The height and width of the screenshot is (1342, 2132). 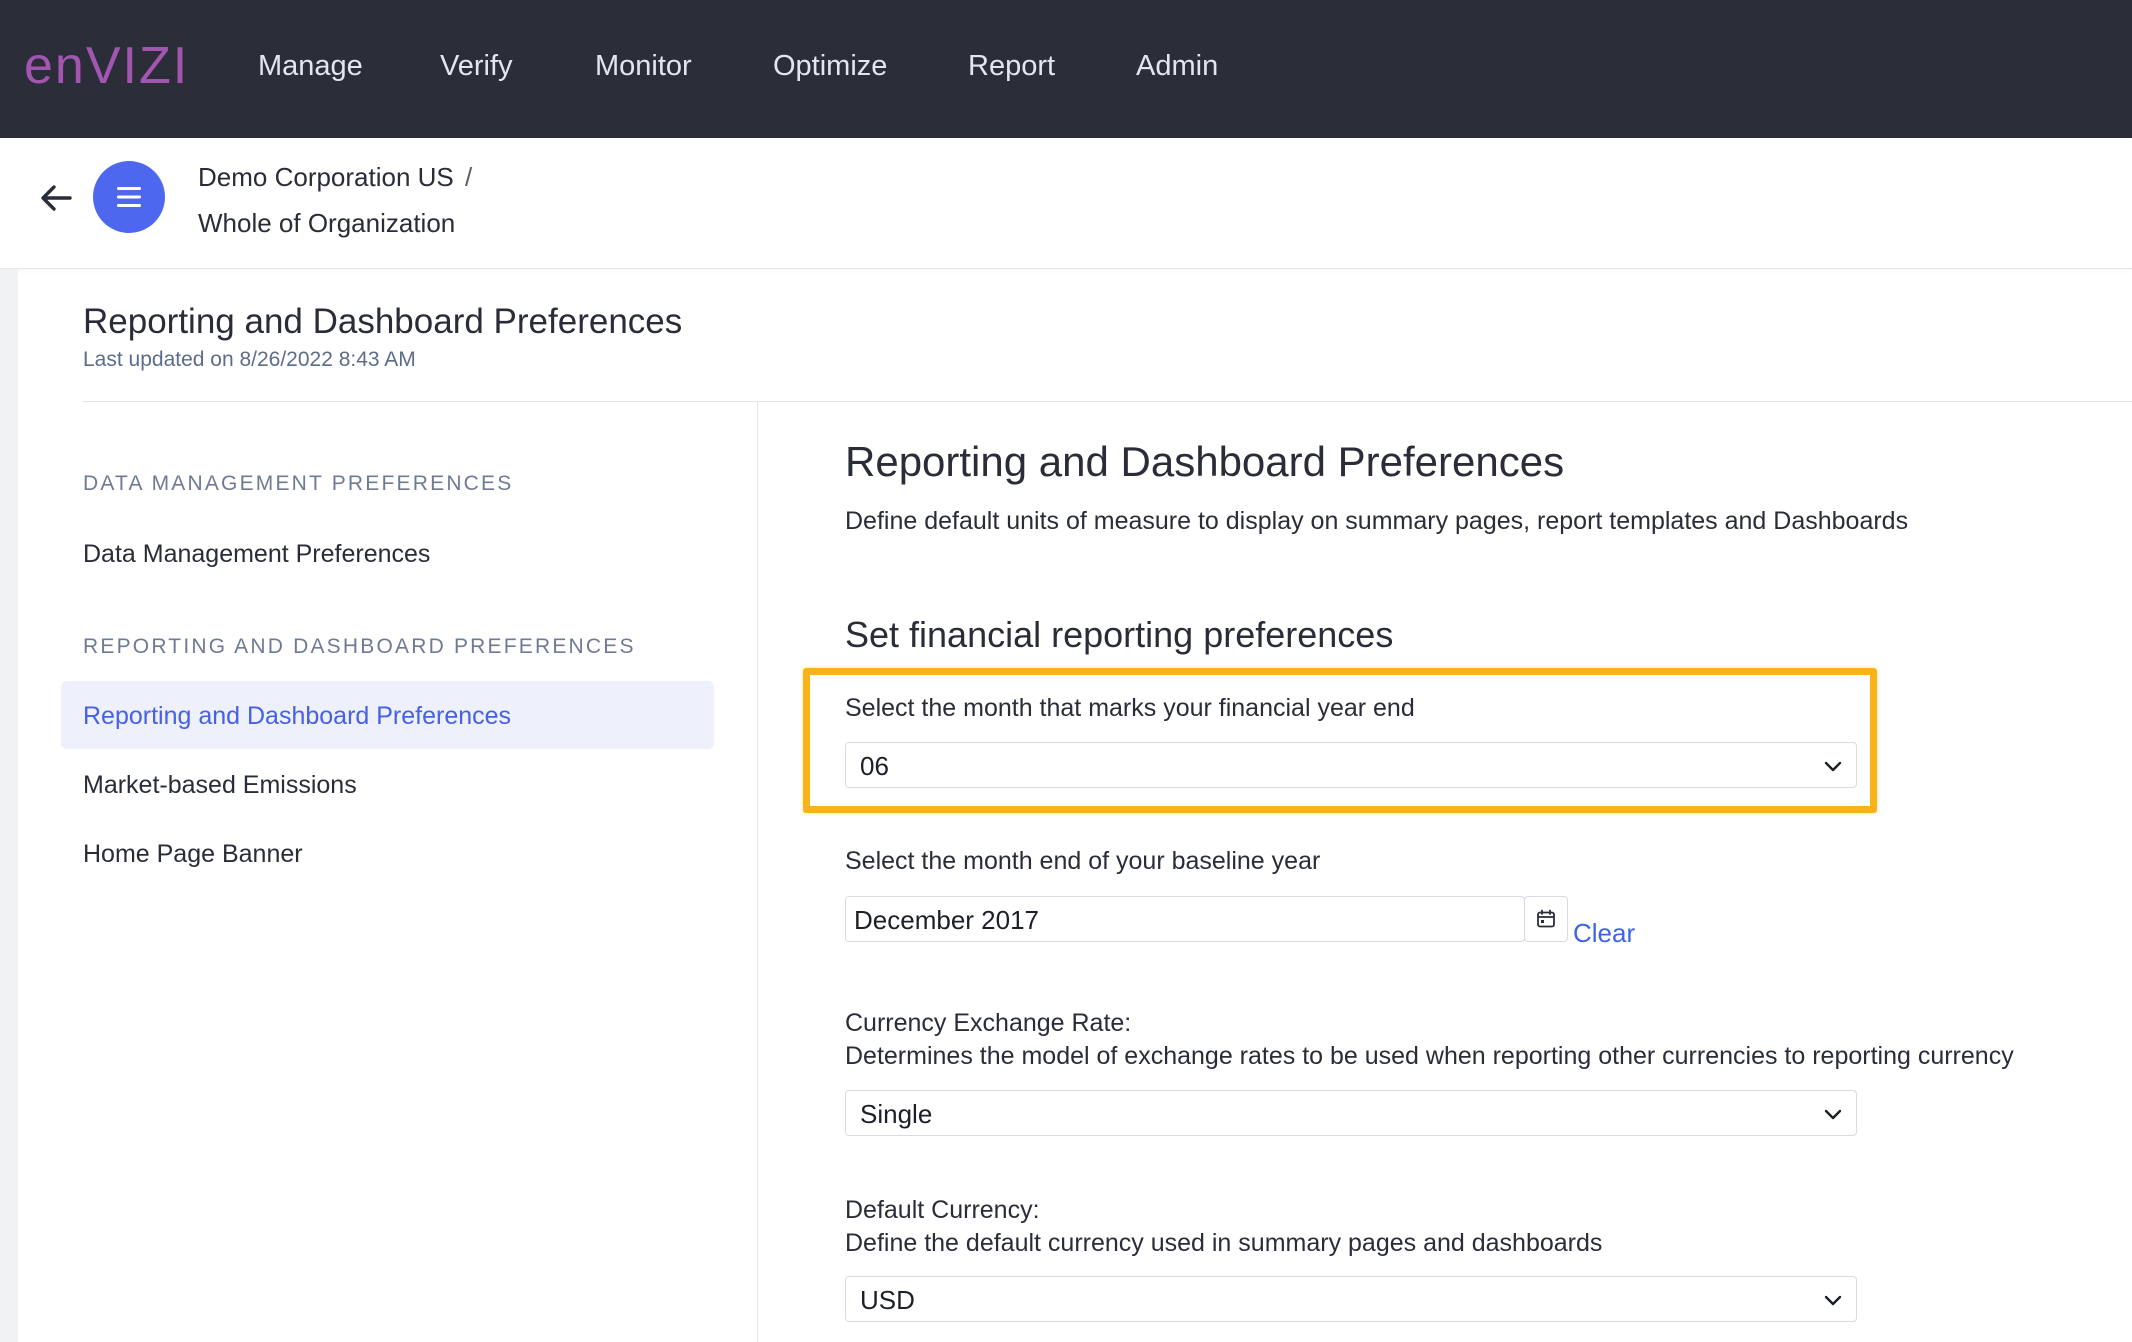 What do you see at coordinates (1177, 66) in the screenshot?
I see `nav-admin: Admin` at bounding box center [1177, 66].